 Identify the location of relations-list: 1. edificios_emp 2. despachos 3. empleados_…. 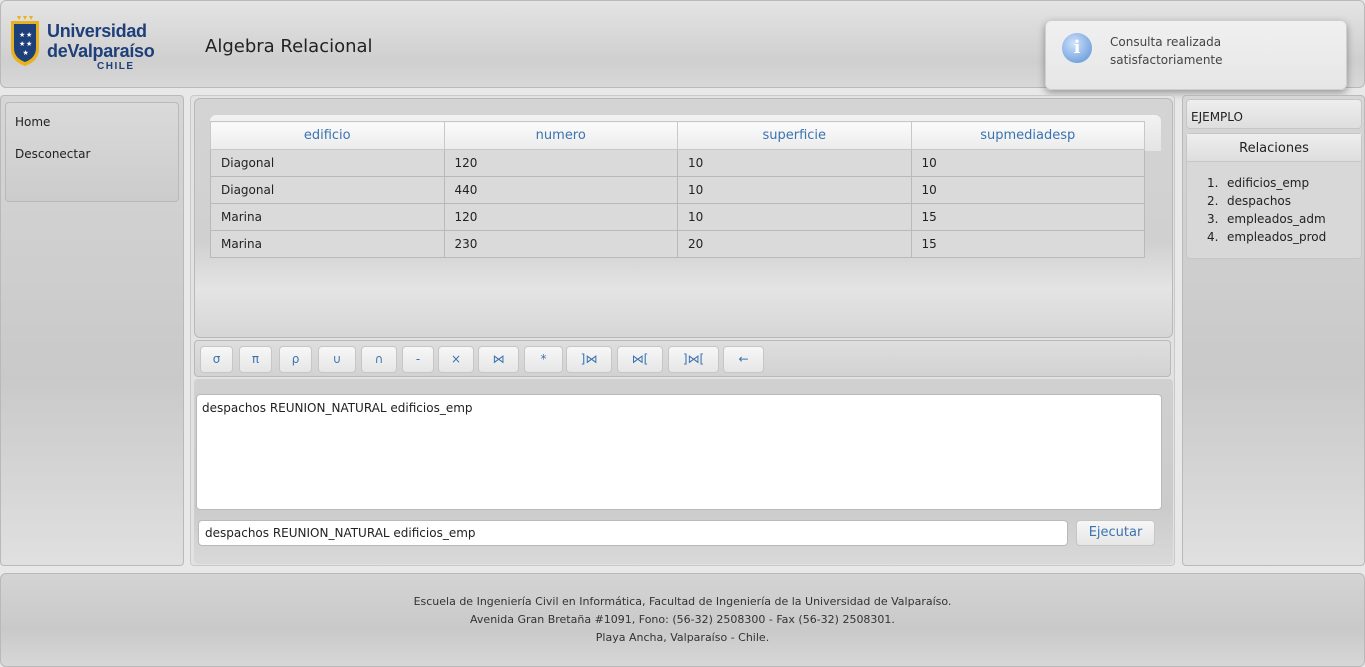
(1274, 205).